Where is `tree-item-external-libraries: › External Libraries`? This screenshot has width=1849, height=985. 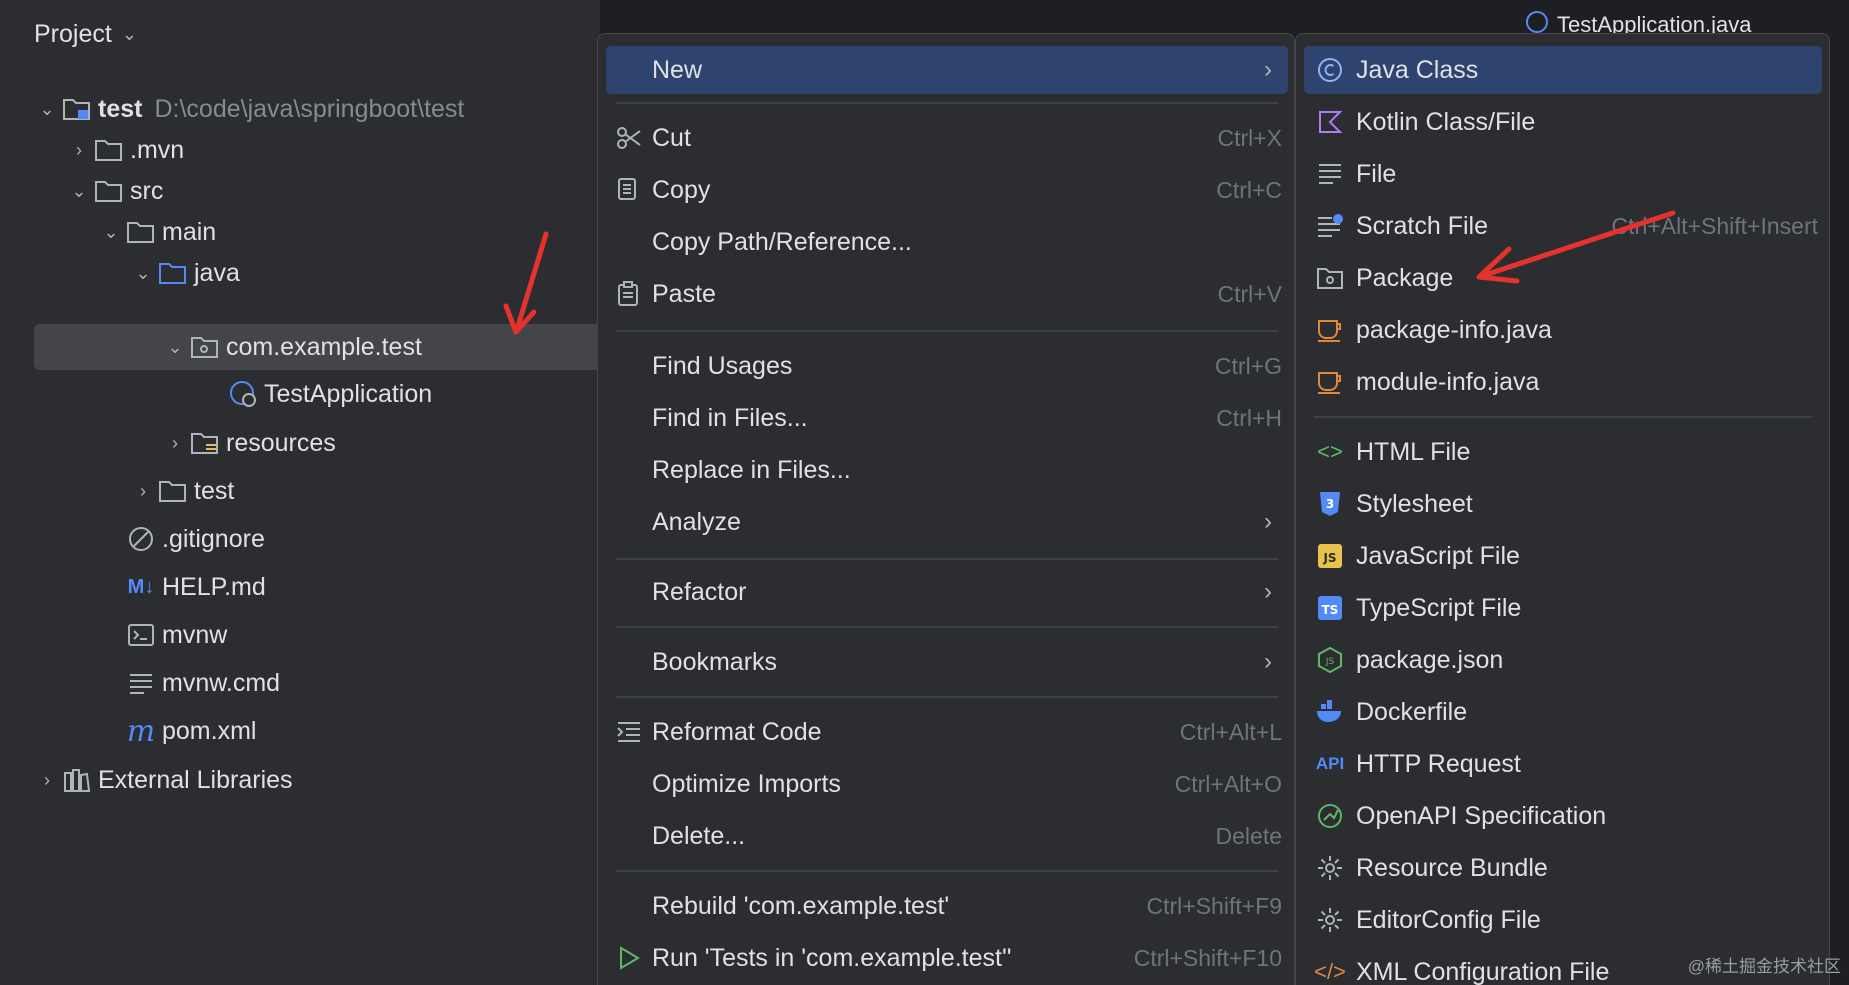
tree-item-external-libraries: › External Libraries is located at coordinates (317, 780).